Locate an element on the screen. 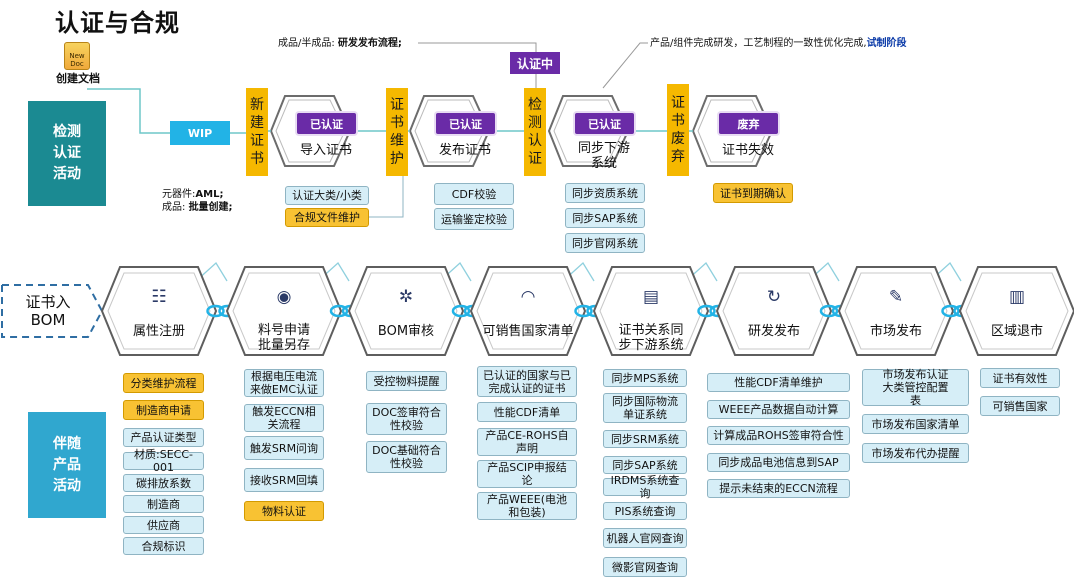 The height and width of the screenshot is (579, 1074). clock-refresh-icon: ↻ is located at coordinates (774, 297).